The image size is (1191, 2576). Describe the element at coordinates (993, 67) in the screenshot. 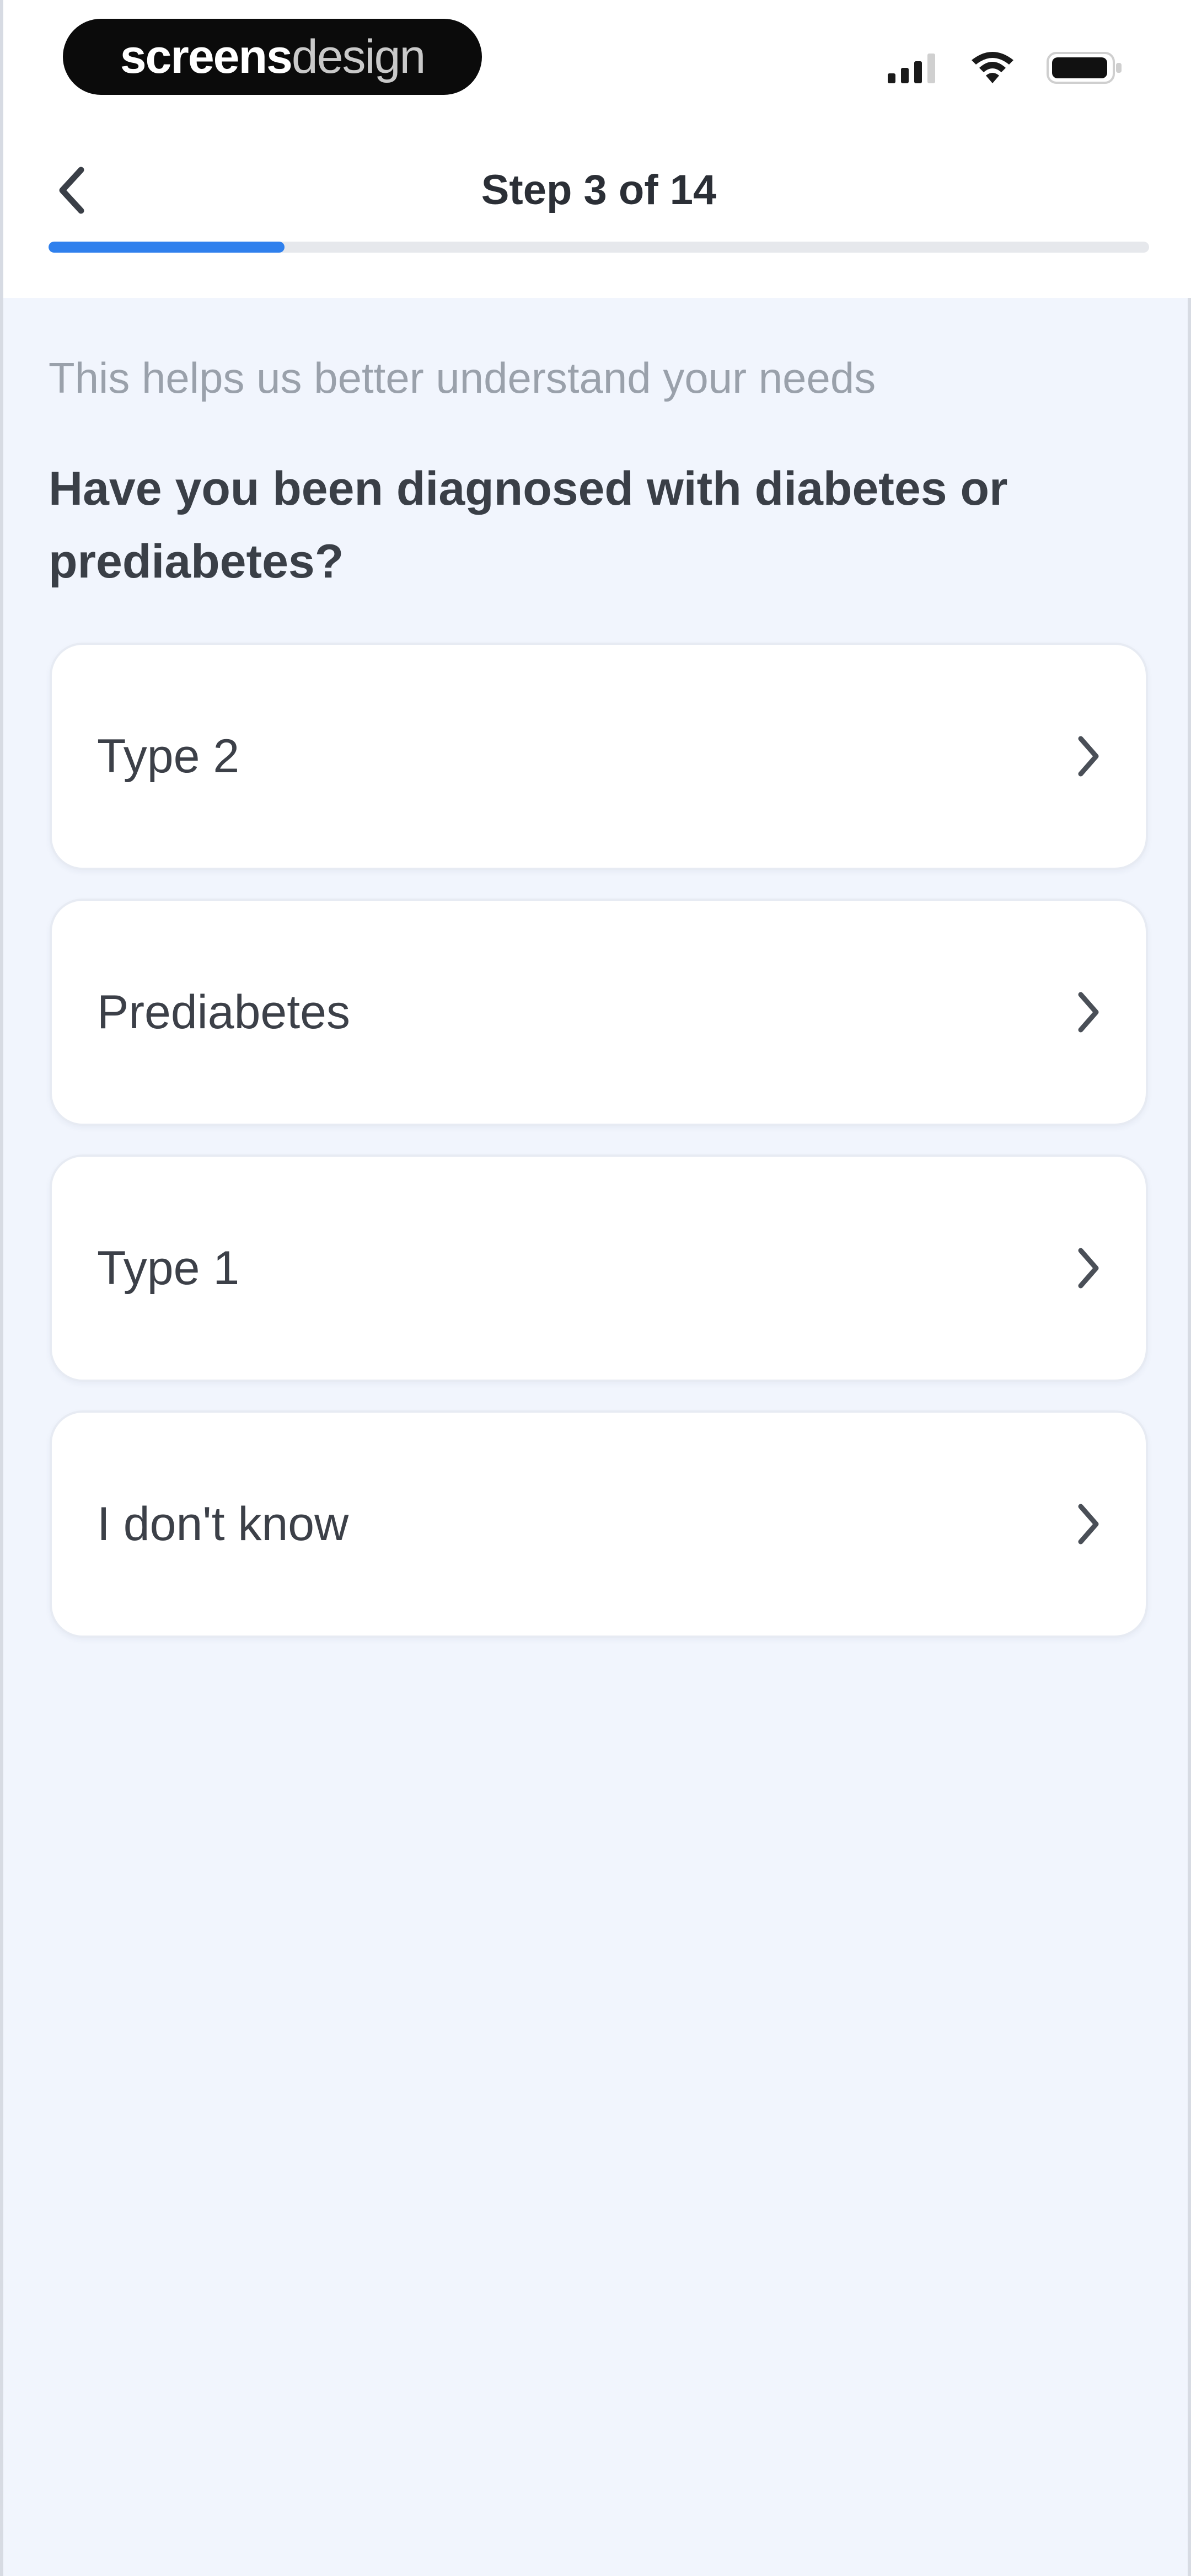

I see `wifi-icon` at that location.